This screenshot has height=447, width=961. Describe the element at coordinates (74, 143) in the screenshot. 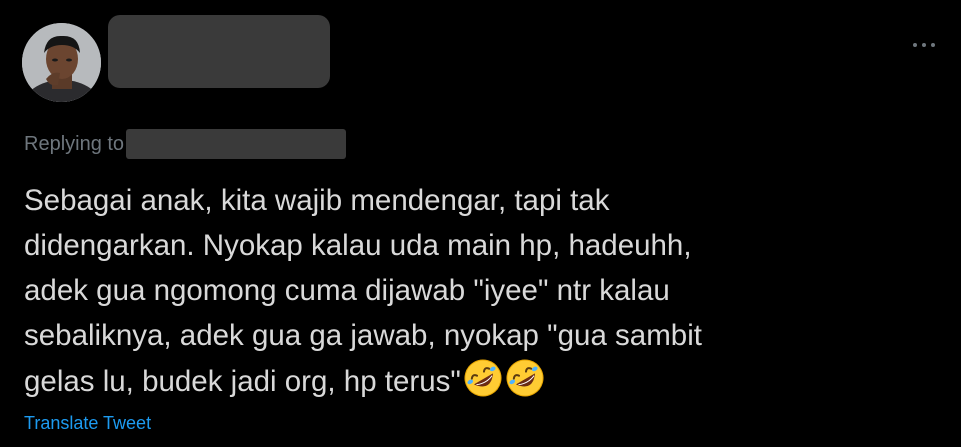

I see `replying-to-label: Replying to` at that location.